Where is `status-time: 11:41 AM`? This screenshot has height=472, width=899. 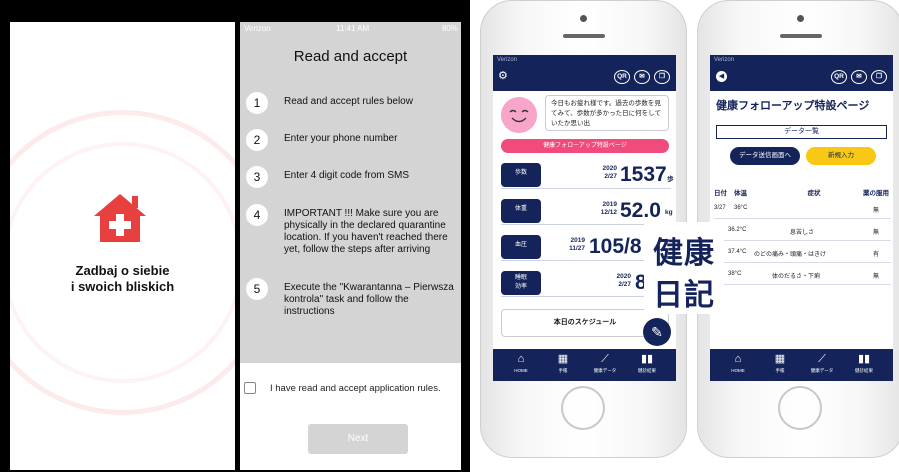
status-time: 11:41 AM is located at coordinates (353, 28).